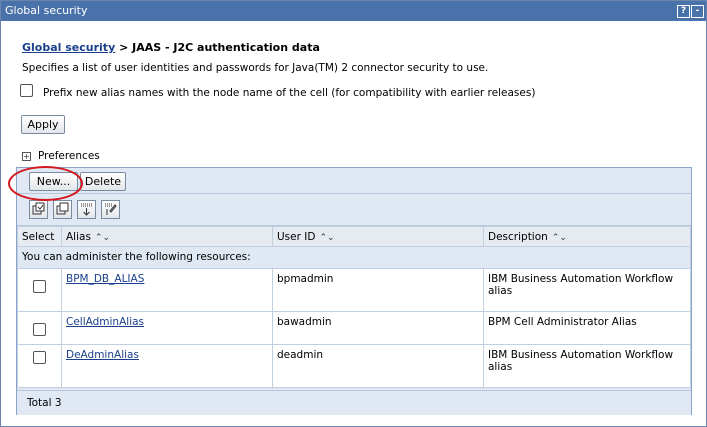 The width and height of the screenshot is (707, 427). I want to click on breadcrumb-global-security-link: Global security, so click(68, 47).